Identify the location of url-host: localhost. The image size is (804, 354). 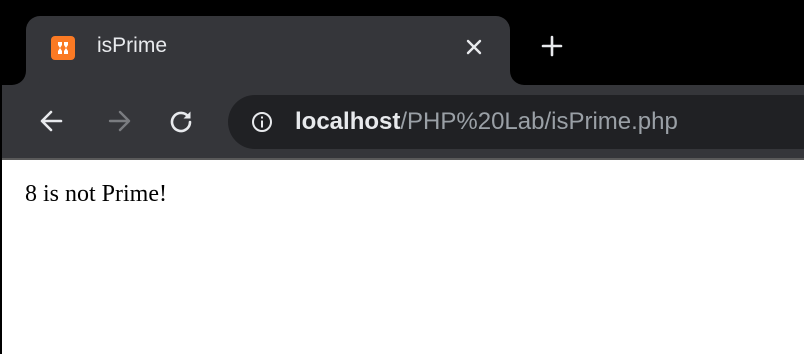
(348, 121).